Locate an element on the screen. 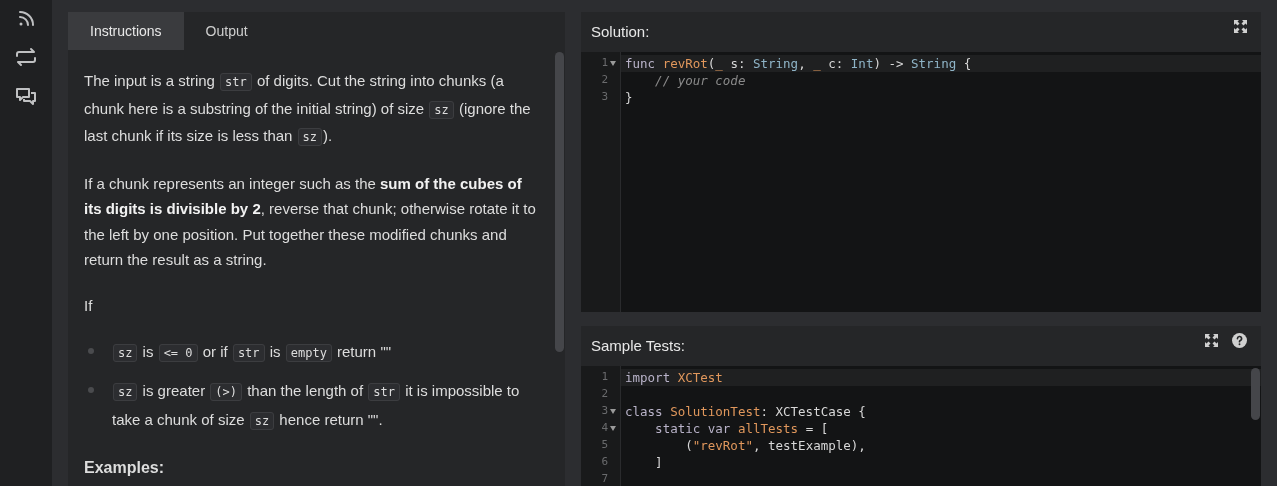 The width and height of the screenshot is (1277, 486). line-number: 4 is located at coordinates (604, 428).